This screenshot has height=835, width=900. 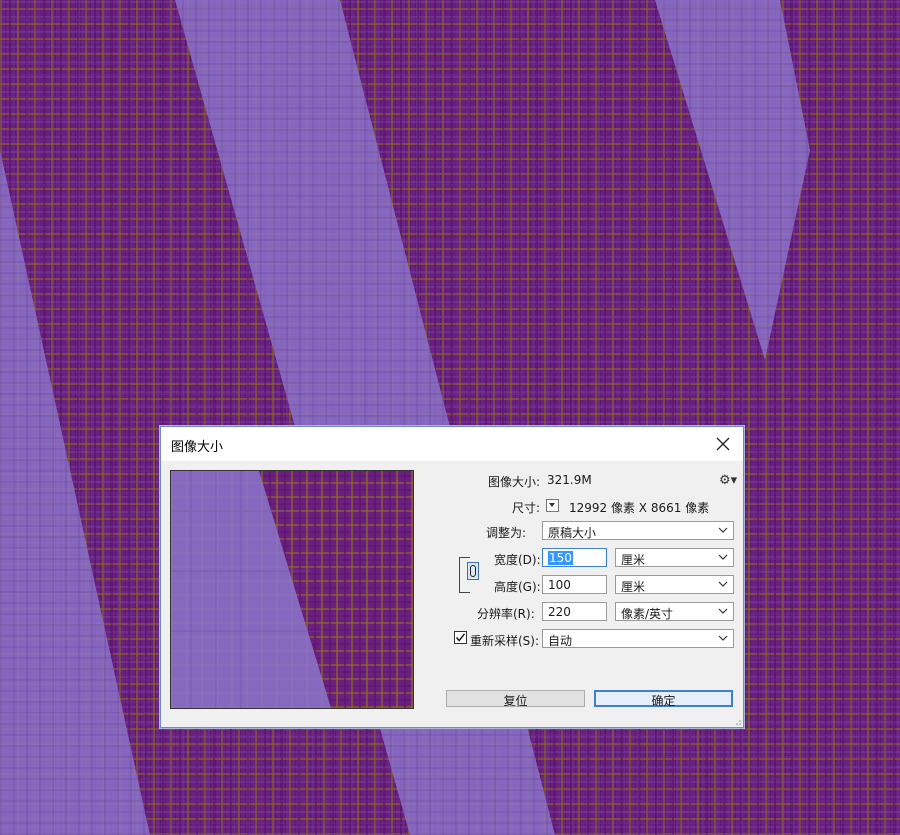 I want to click on reset-button: 复位, so click(x=515, y=699).